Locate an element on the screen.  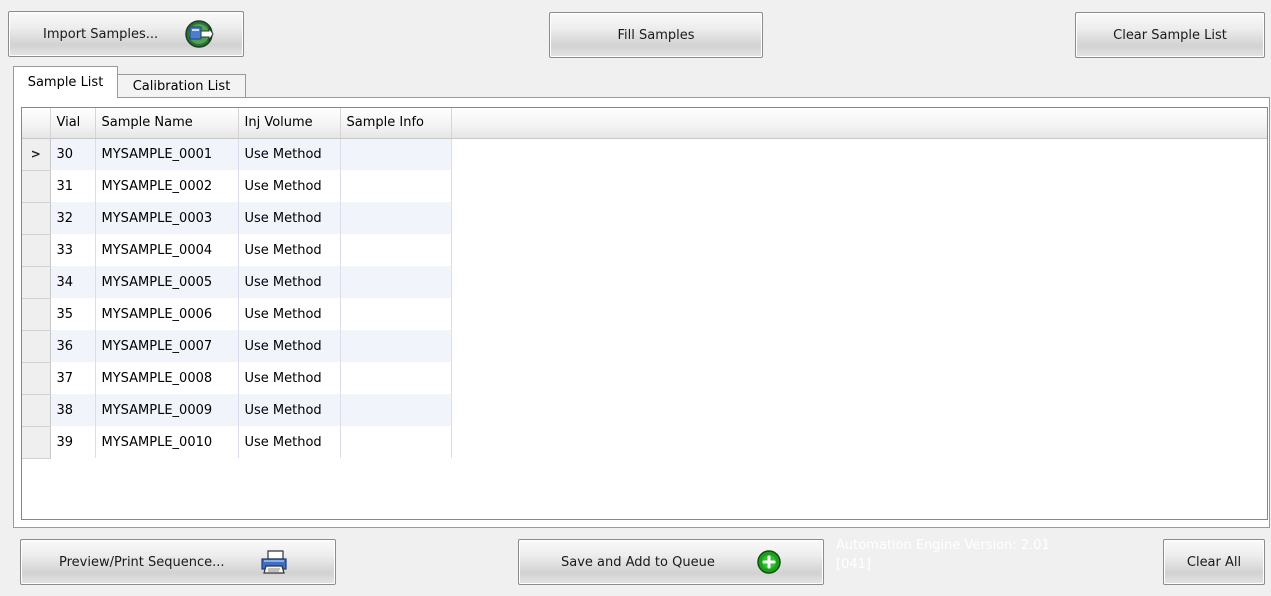
cell-vial: 39 is located at coordinates (73, 442).